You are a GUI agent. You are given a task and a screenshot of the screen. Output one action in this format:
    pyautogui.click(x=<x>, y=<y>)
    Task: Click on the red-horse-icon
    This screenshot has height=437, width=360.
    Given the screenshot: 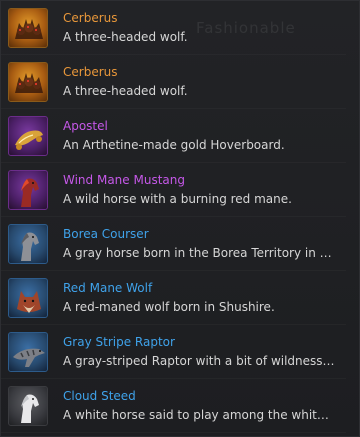 What is the action you would take?
    pyautogui.click(x=28, y=189)
    